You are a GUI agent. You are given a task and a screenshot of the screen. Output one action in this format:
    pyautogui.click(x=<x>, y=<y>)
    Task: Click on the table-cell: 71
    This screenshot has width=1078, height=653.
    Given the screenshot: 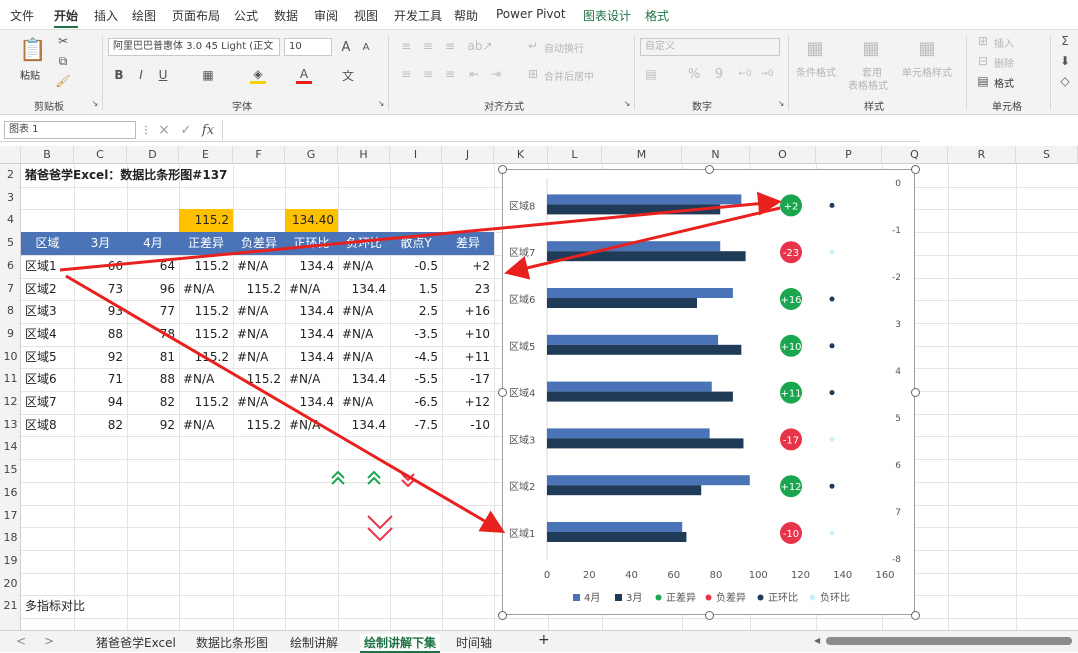 What is the action you would take?
    pyautogui.click(x=100, y=379)
    